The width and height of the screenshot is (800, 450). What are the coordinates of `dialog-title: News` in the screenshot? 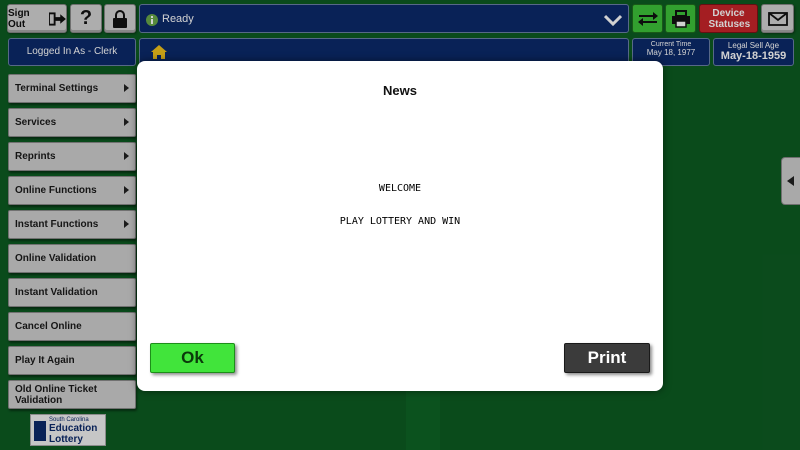 It's located at (400, 90).